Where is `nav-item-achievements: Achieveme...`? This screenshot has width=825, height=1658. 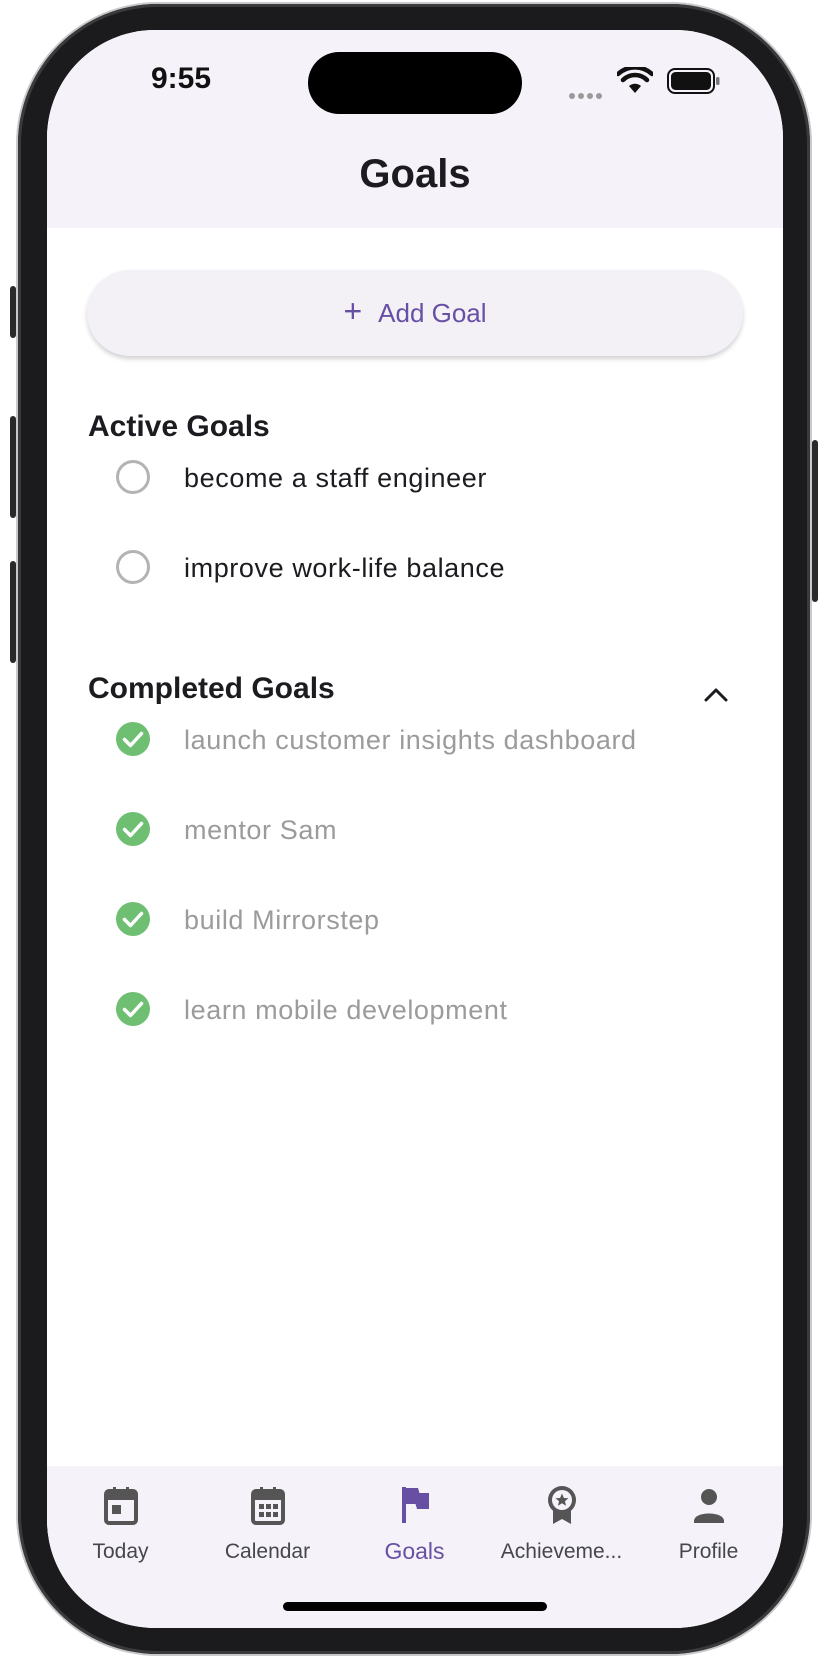 nav-item-achievements: Achieveme... is located at coordinates (561, 1524).